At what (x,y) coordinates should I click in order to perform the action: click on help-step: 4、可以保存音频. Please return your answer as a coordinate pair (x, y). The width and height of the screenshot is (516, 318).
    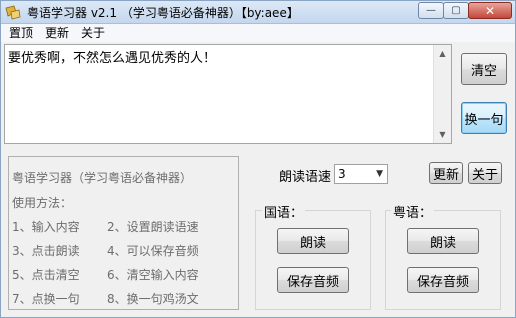
    Looking at the image, I should click on (153, 251).